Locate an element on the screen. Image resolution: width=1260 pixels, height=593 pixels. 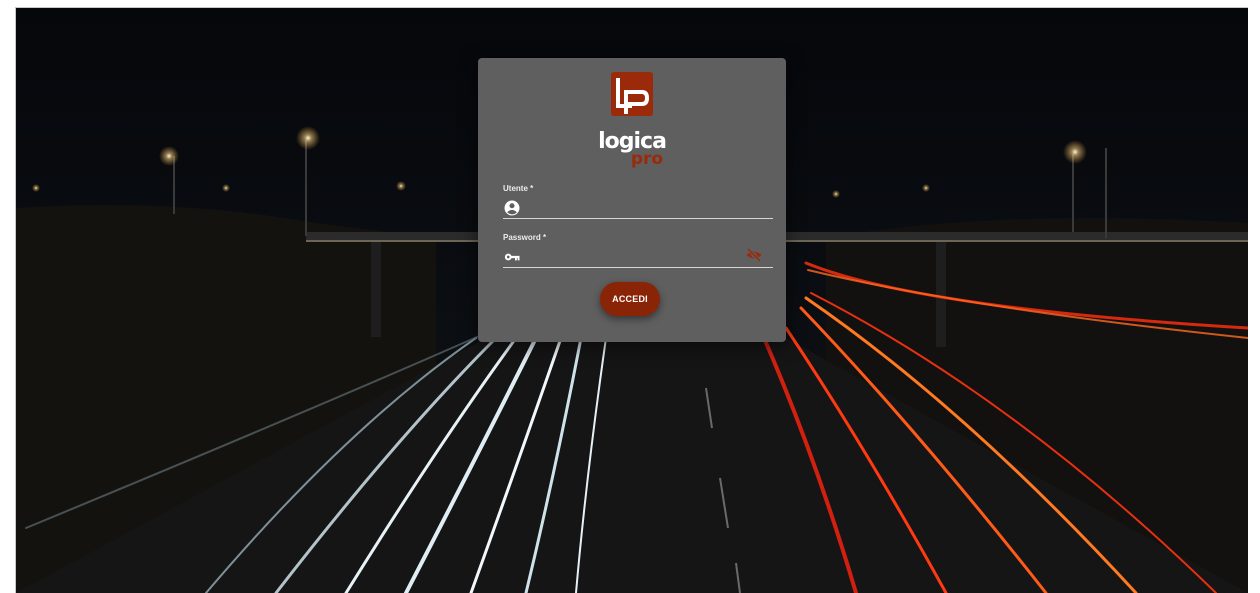
eye-off-icon is located at coordinates (754, 255).